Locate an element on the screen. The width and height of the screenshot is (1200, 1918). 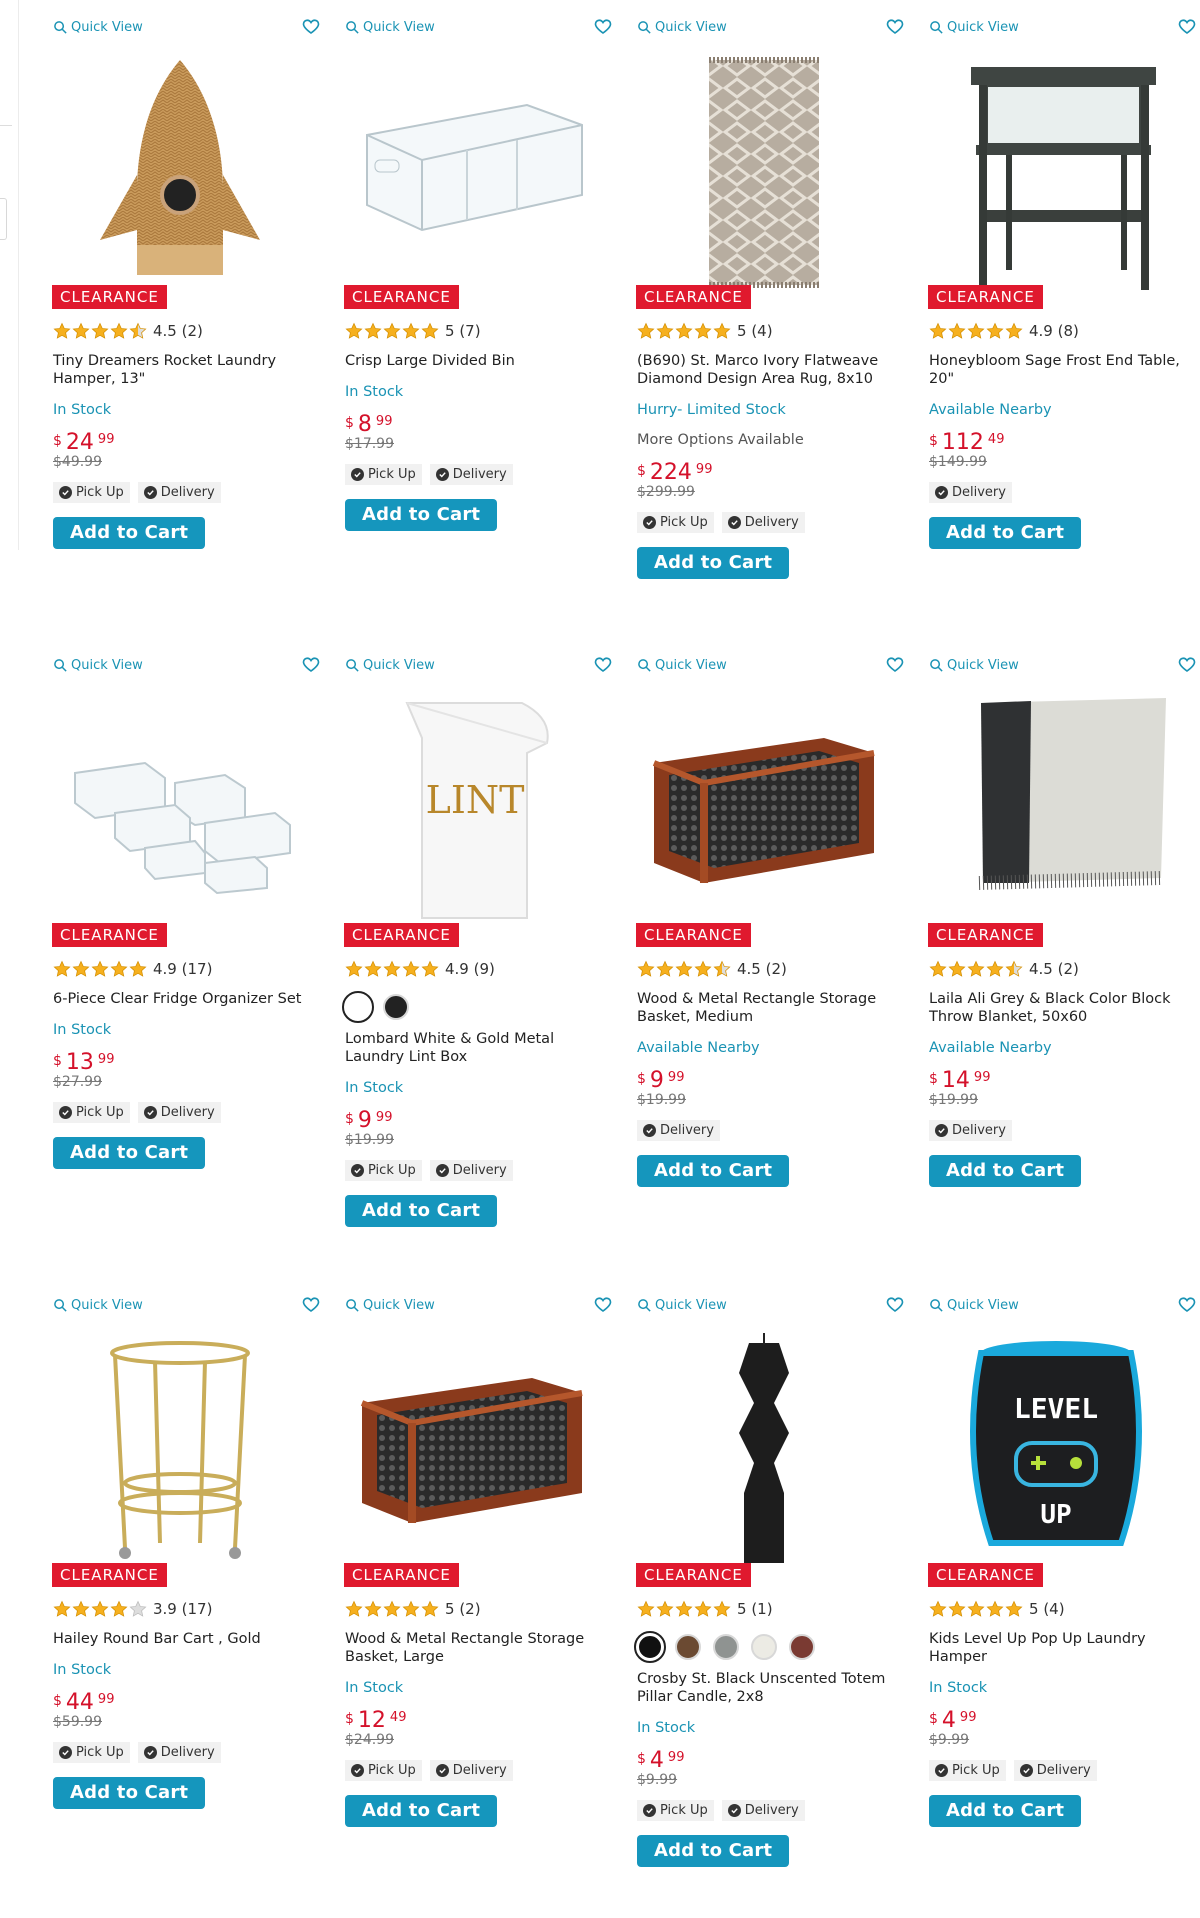
product-image: LINT is located at coordinates (472, 813).